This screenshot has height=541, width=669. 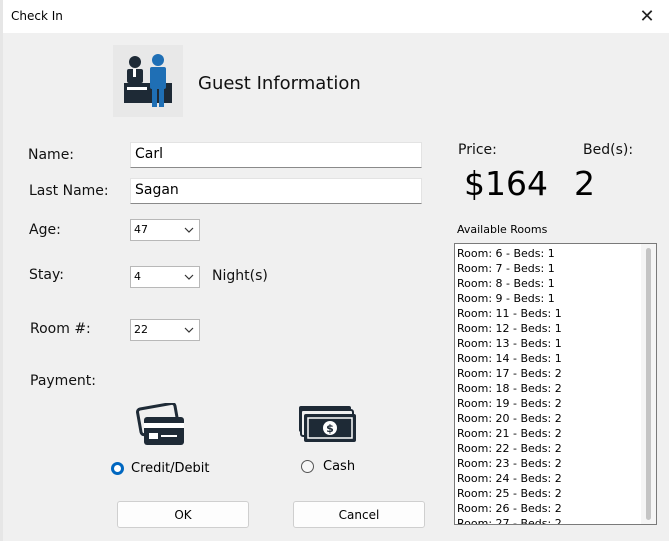 What do you see at coordinates (162, 425) in the screenshot?
I see `credit-card-icon` at bounding box center [162, 425].